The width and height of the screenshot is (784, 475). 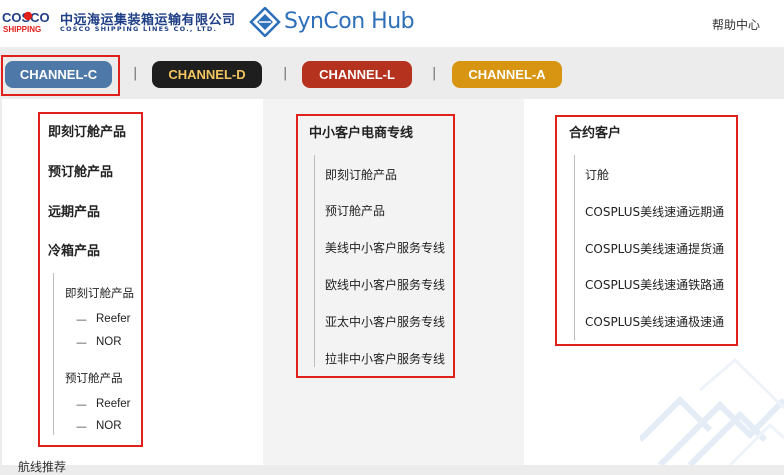 What do you see at coordinates (26, 22) in the screenshot?
I see `cosco-logo-icon: COSCO SHIPPING` at bounding box center [26, 22].